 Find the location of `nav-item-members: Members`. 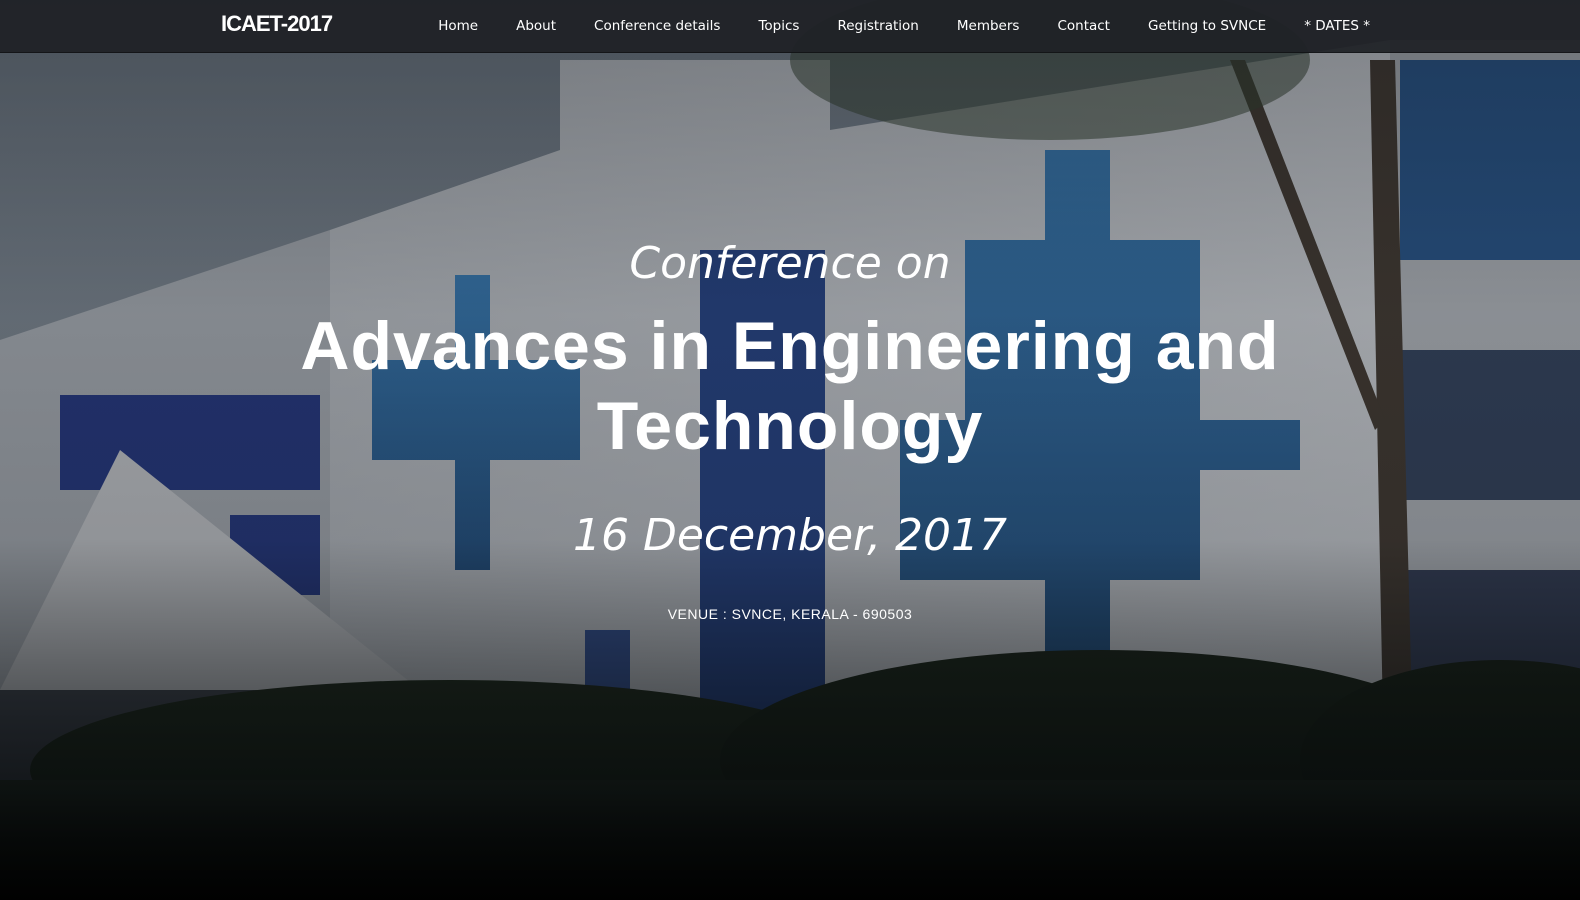

nav-item-members: Members is located at coordinates (988, 26).